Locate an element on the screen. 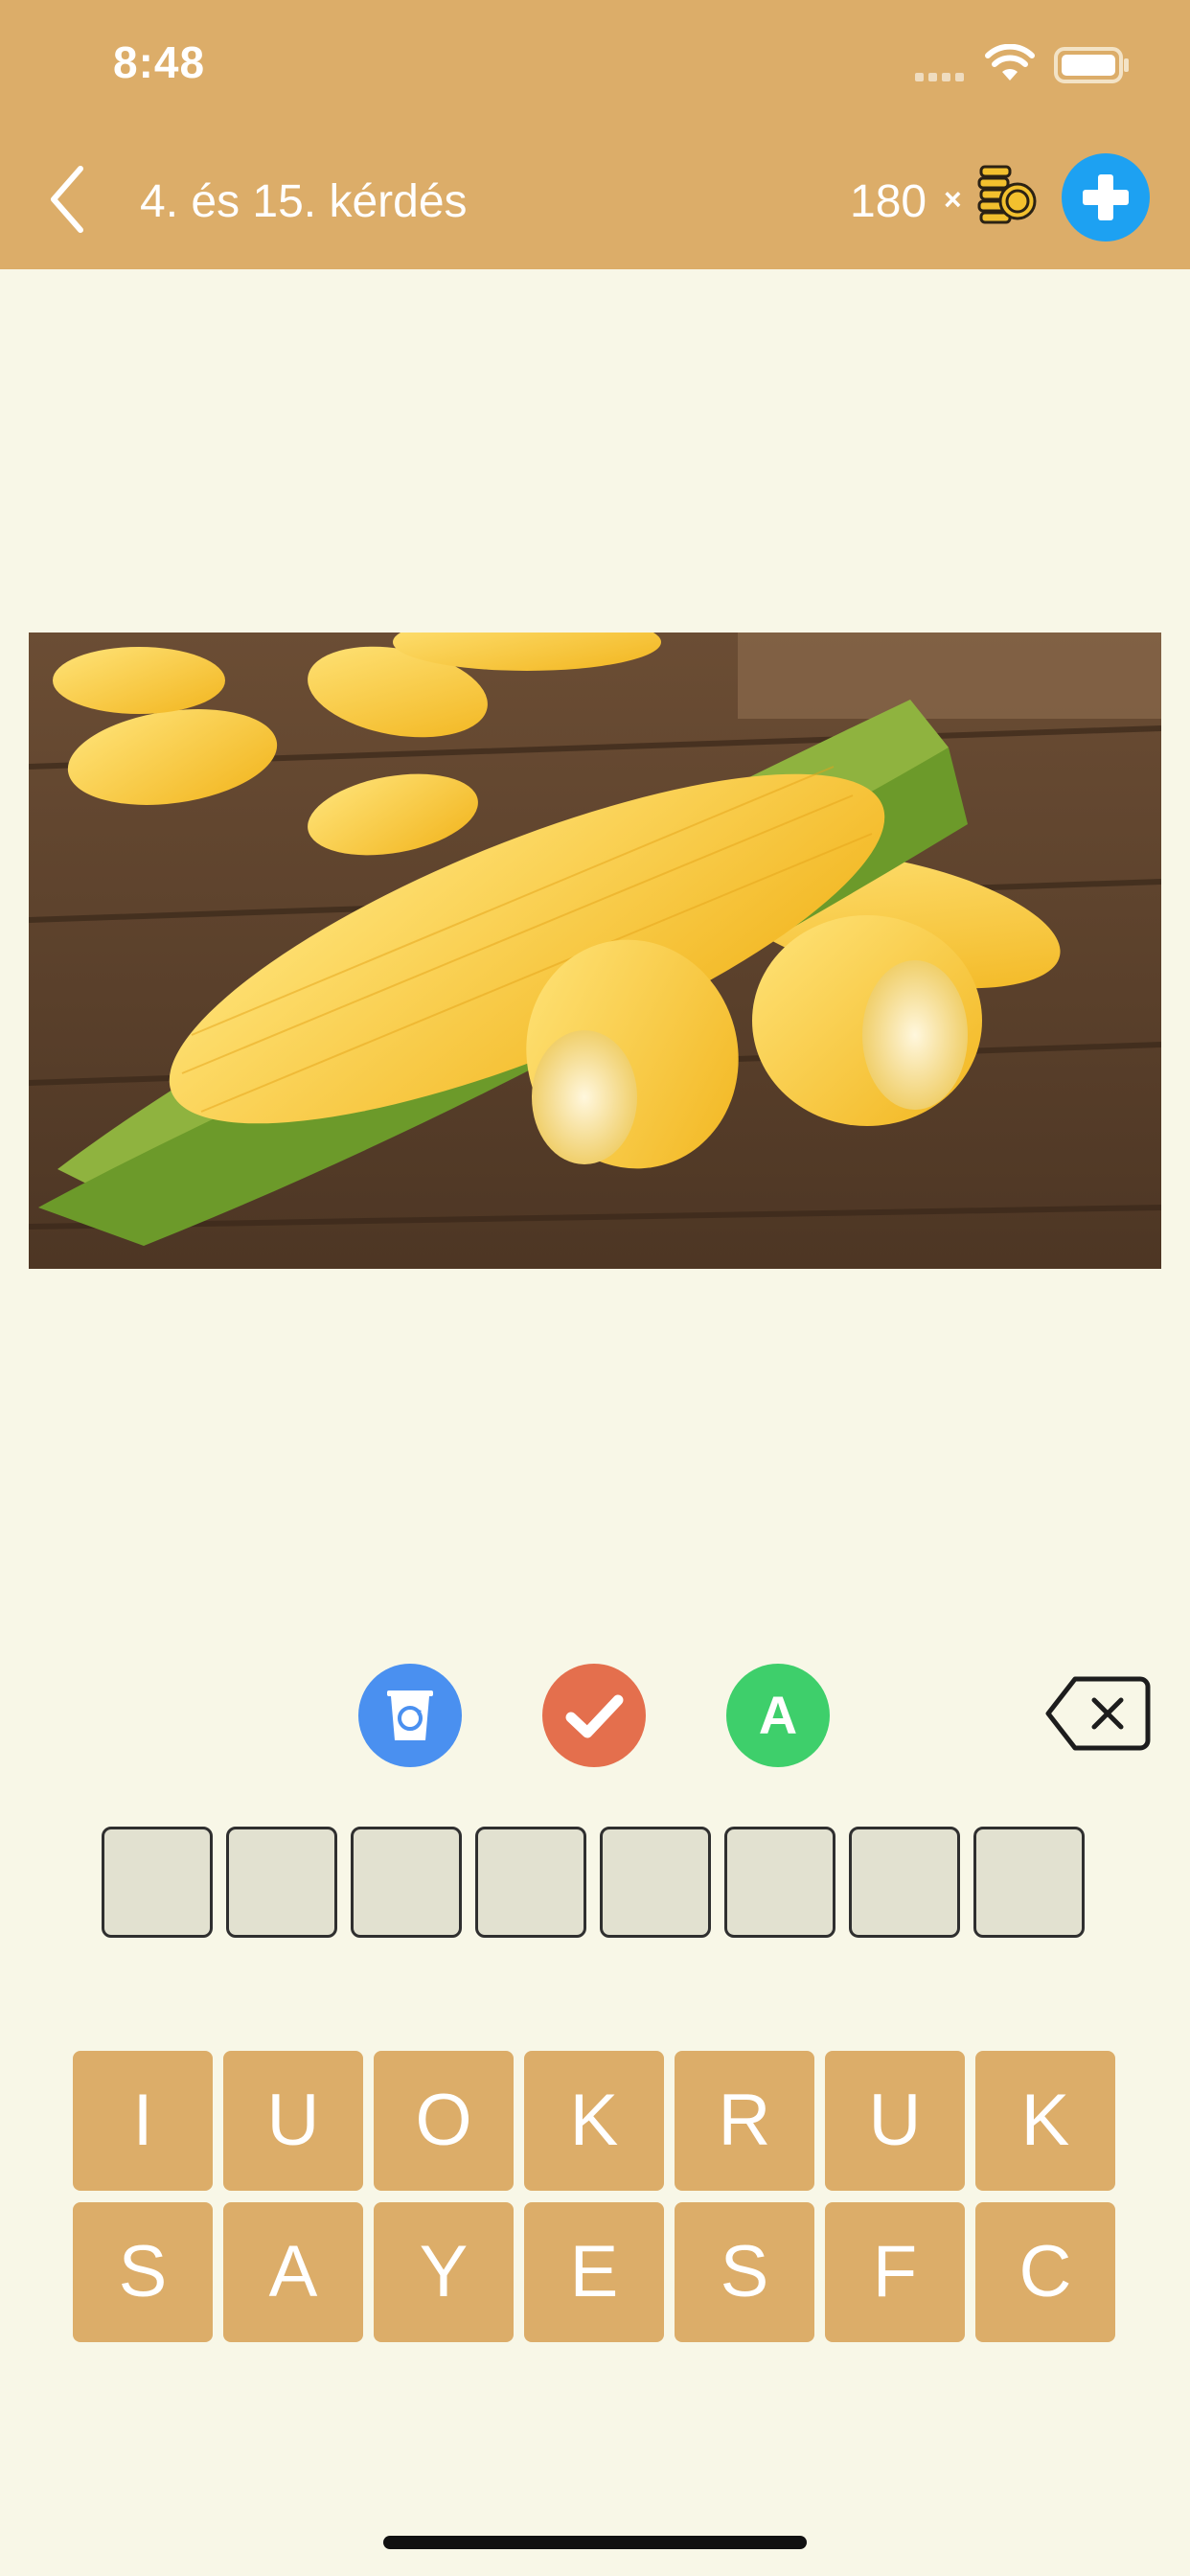 The image size is (1190, 2576). letter-key: E is located at coordinates (594, 2272).